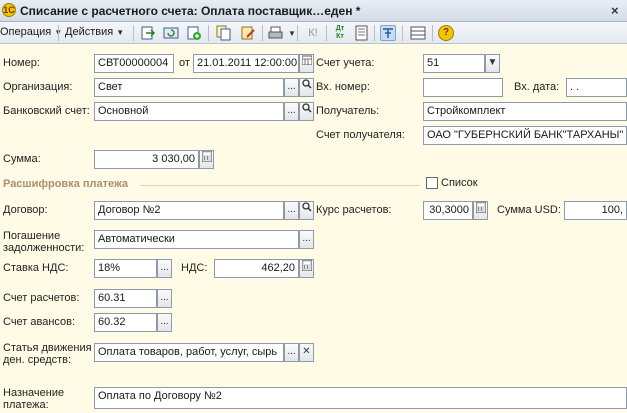 Image resolution: width=627 pixels, height=413 pixels. Describe the element at coordinates (47, 354) in the screenshot. I see `cash-flow-item-label: Статья движения ден. средств:` at that location.